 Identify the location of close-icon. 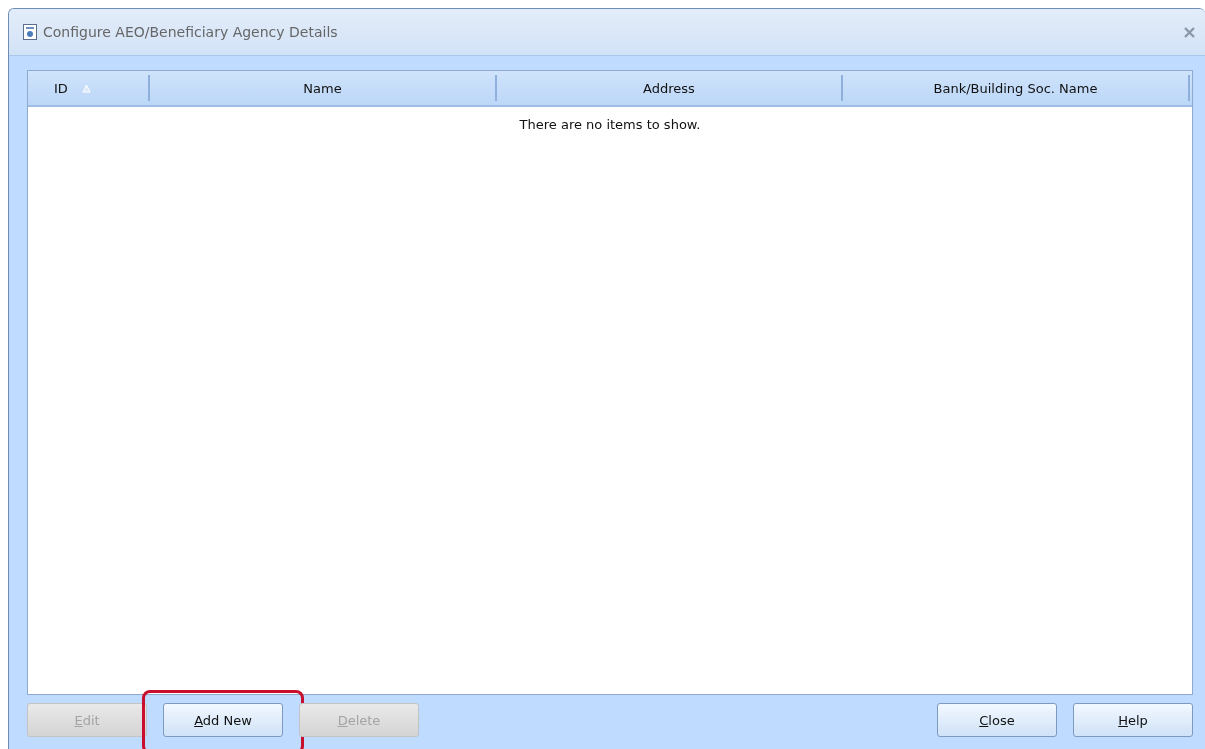
(1189, 32).